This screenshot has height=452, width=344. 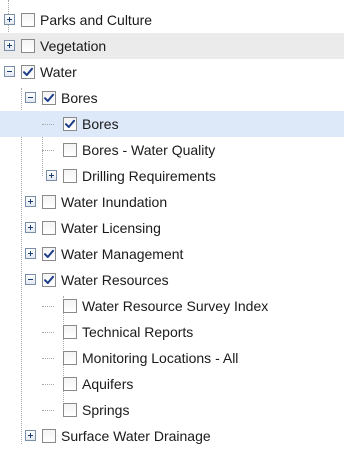 I want to click on tree-row-technical-reports: Technical Reports, so click(x=172, y=332).